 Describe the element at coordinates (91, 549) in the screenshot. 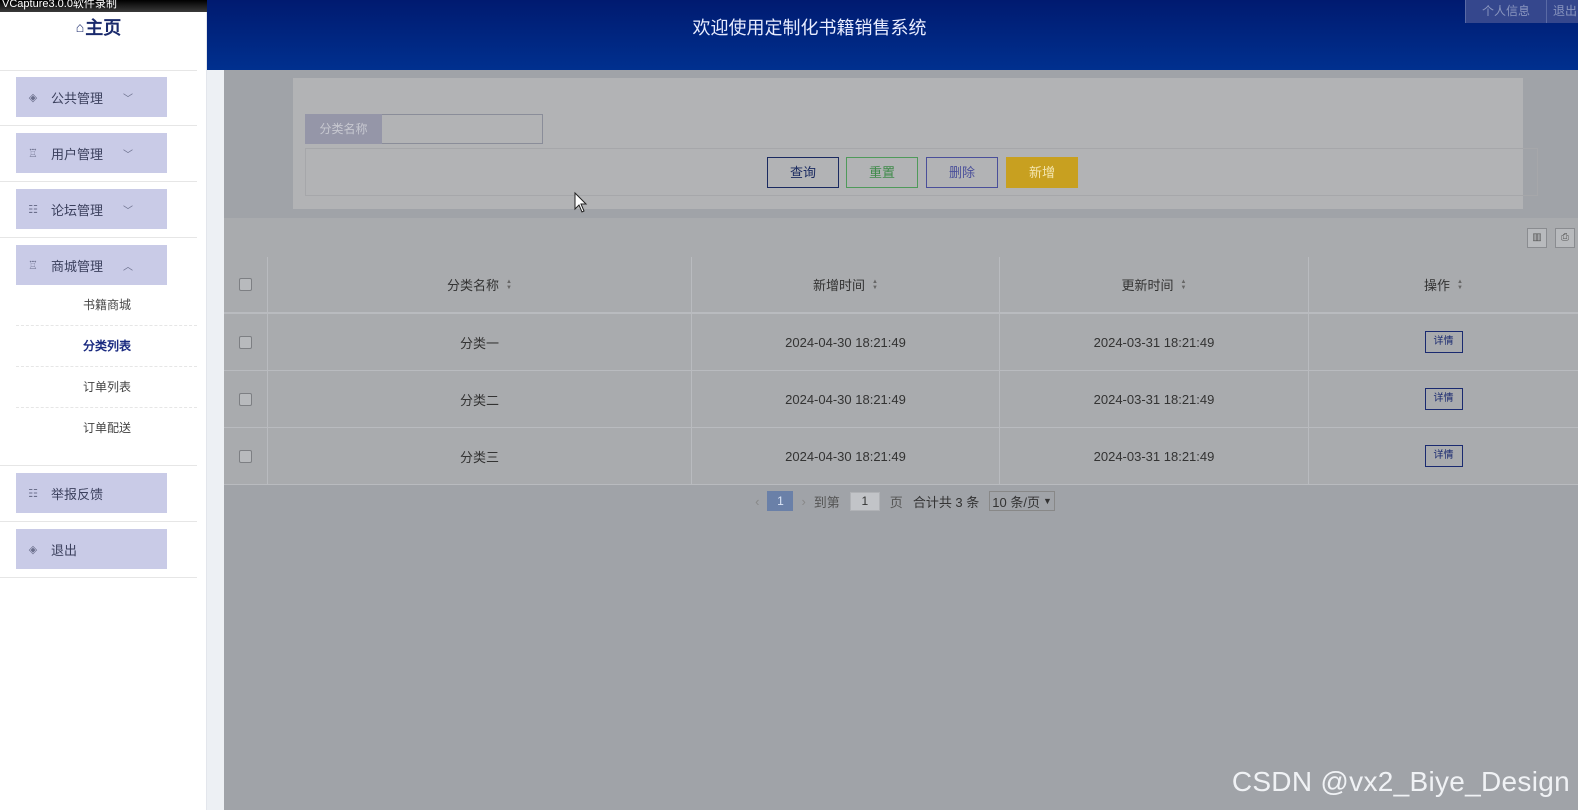

I see `sidebar-button-logout: ◈ 退出` at that location.